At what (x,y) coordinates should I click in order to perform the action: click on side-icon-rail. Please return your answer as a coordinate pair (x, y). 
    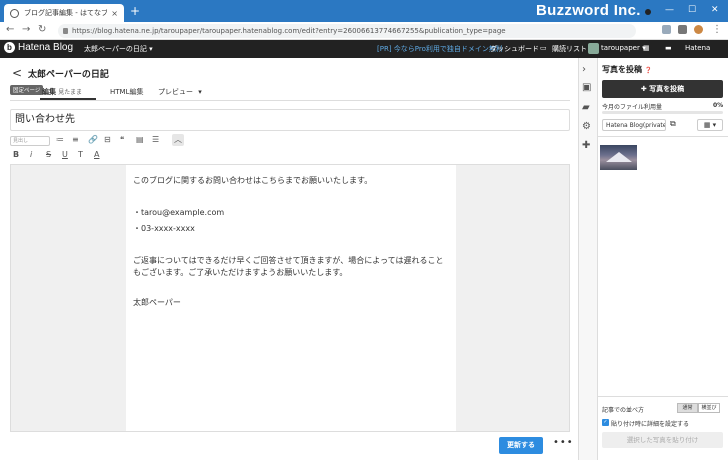
    Looking at the image, I should click on (588, 259).